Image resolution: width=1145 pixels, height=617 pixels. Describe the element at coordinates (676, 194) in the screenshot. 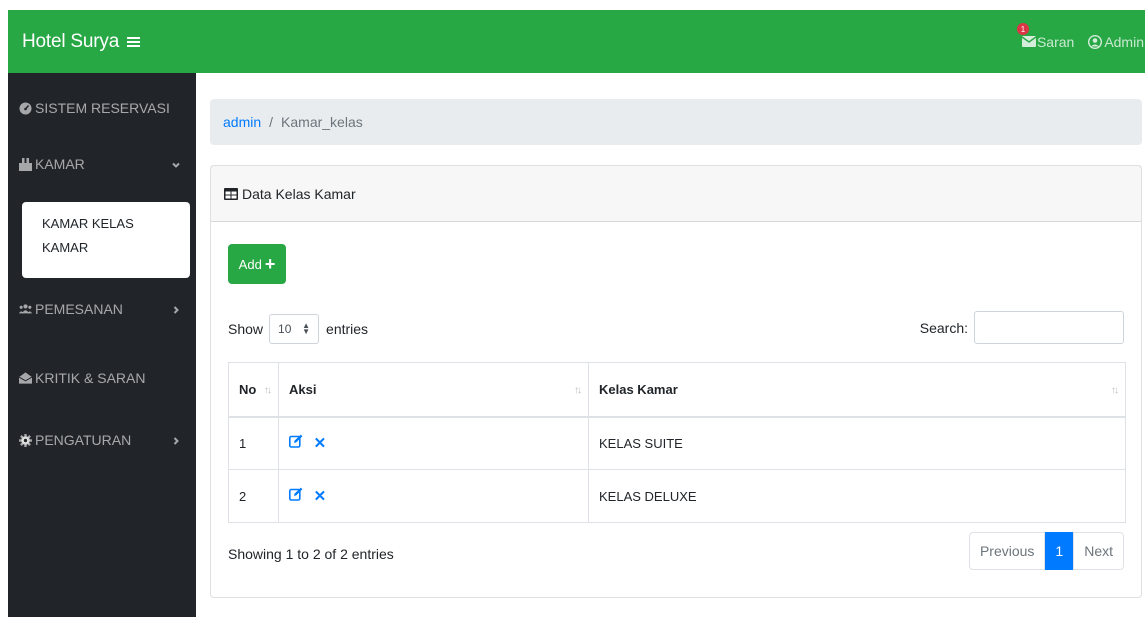

I see `card-header: Data Kelas Kamar` at that location.